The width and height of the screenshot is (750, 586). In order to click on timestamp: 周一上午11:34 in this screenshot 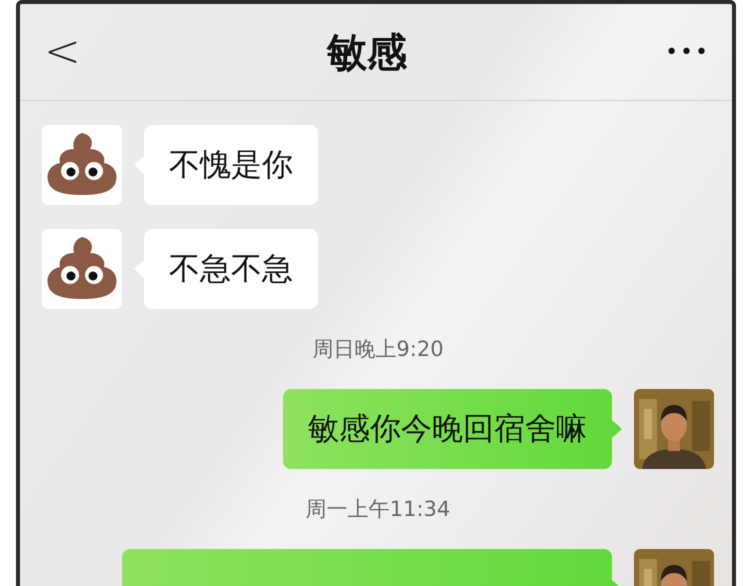, I will do `click(378, 509)`.